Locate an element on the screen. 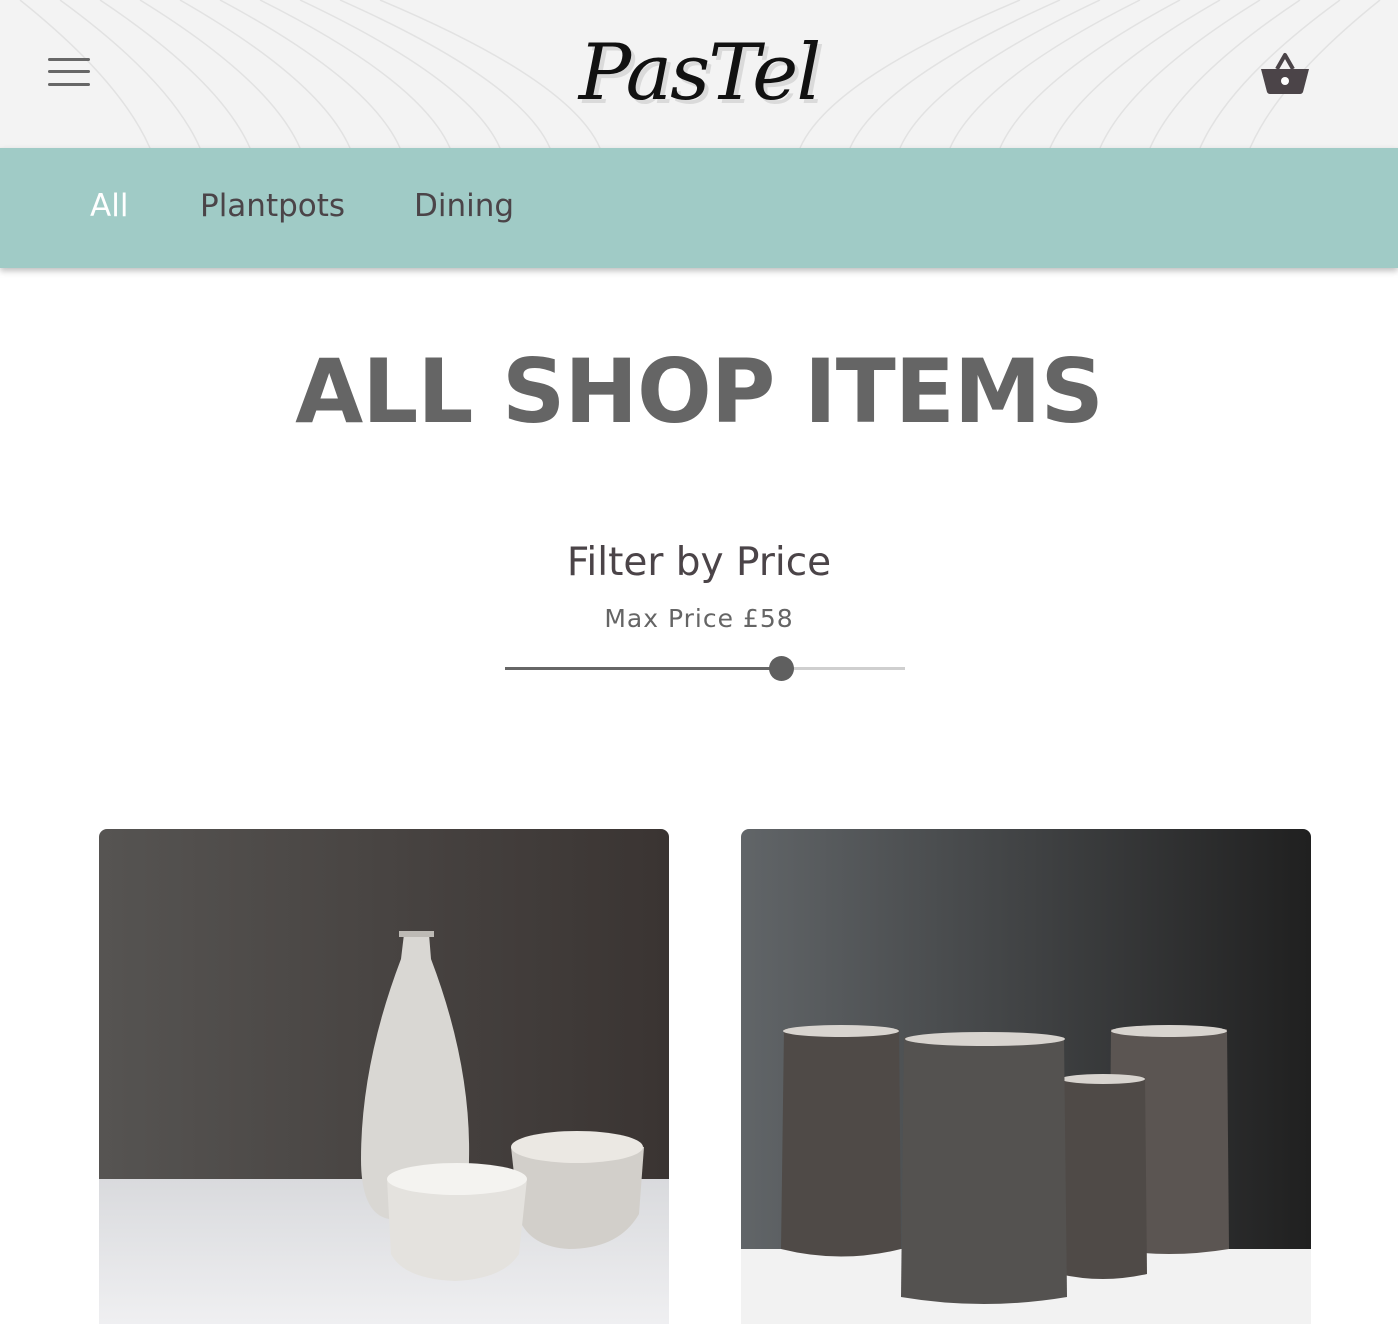 The height and width of the screenshot is (1324, 1398). site-logo: PasTel is located at coordinates (699, 73).